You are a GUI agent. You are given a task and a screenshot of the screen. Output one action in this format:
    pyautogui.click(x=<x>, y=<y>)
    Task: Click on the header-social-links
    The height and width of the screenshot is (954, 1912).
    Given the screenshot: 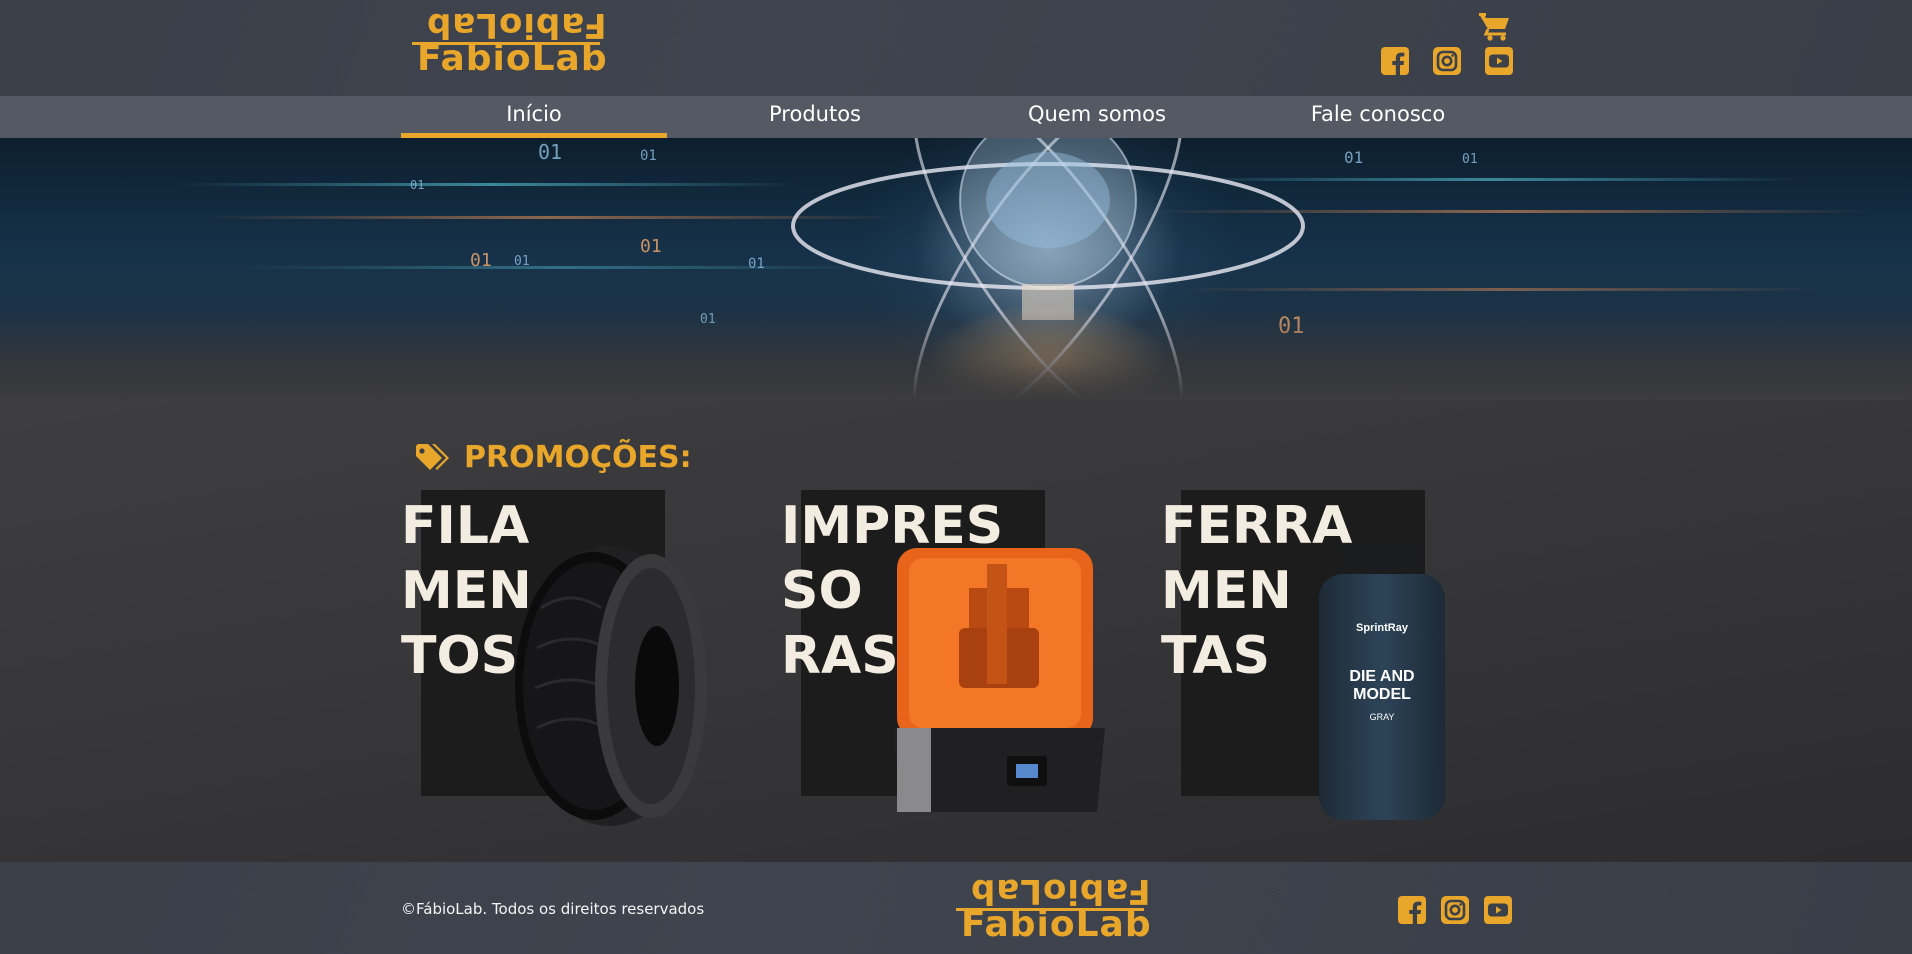 What is the action you would take?
    pyautogui.click(x=1447, y=61)
    